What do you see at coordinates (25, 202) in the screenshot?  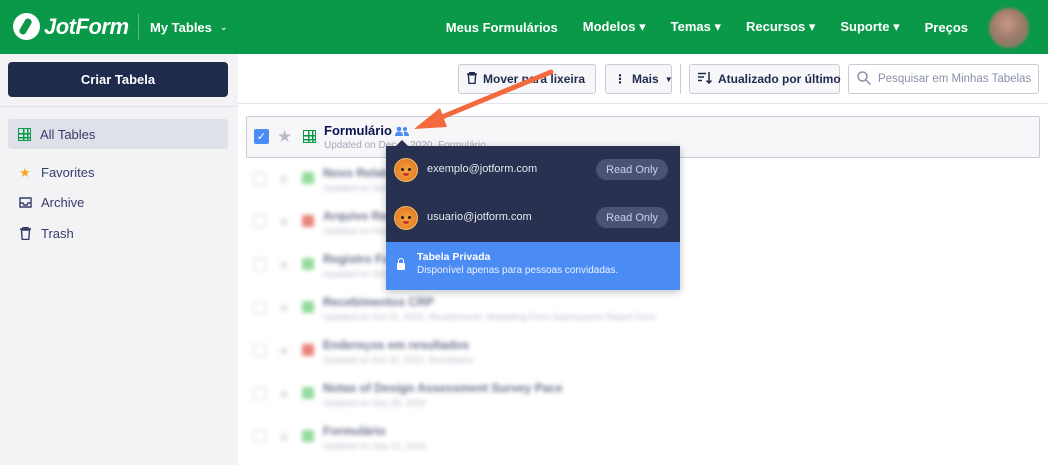 I see `archive-icon` at bounding box center [25, 202].